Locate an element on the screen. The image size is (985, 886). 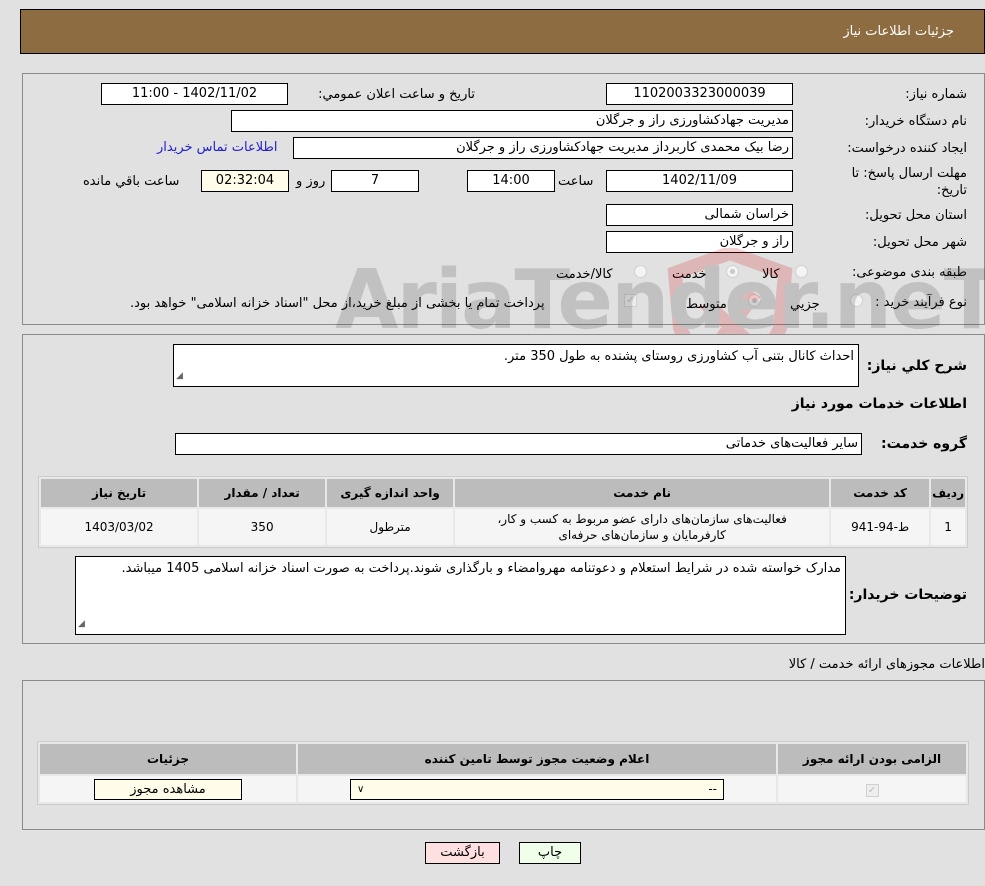
col-name: نام خدمت is located at coordinates (642, 493).